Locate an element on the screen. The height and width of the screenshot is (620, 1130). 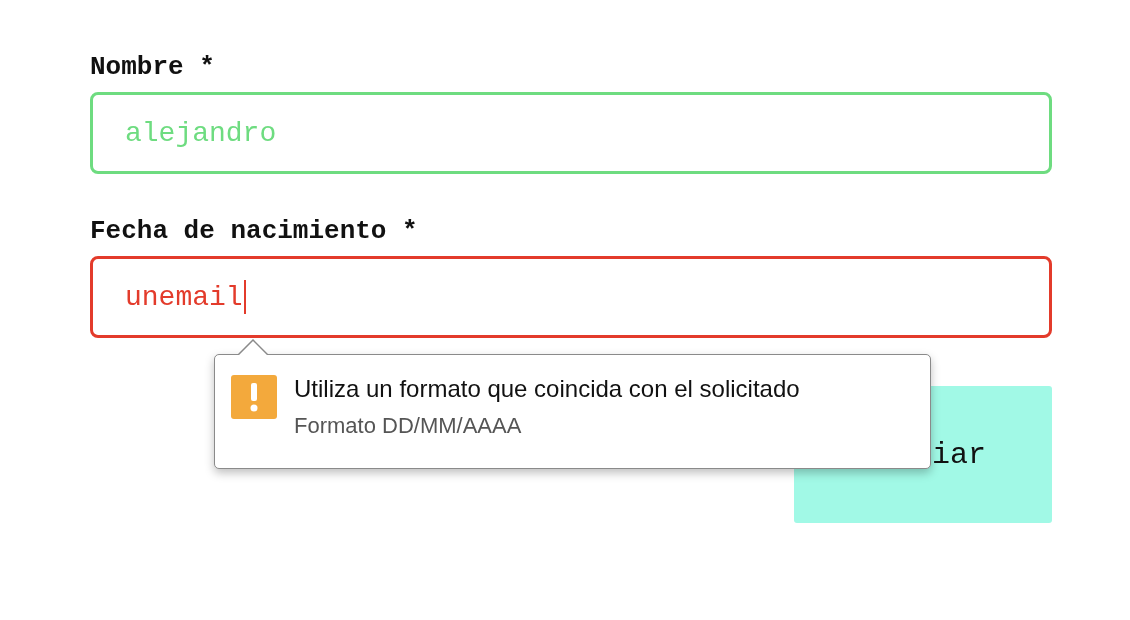
format-hint: Formato DD/MM/AAAA is located at coordinates (408, 426).